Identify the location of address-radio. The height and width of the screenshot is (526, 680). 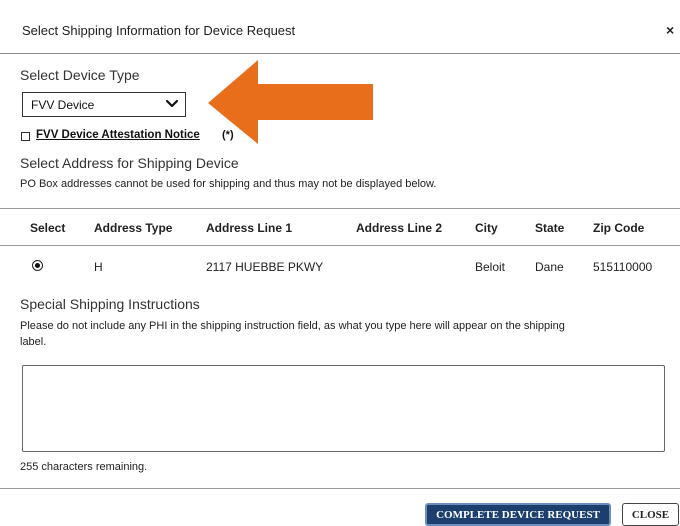
(37, 265).